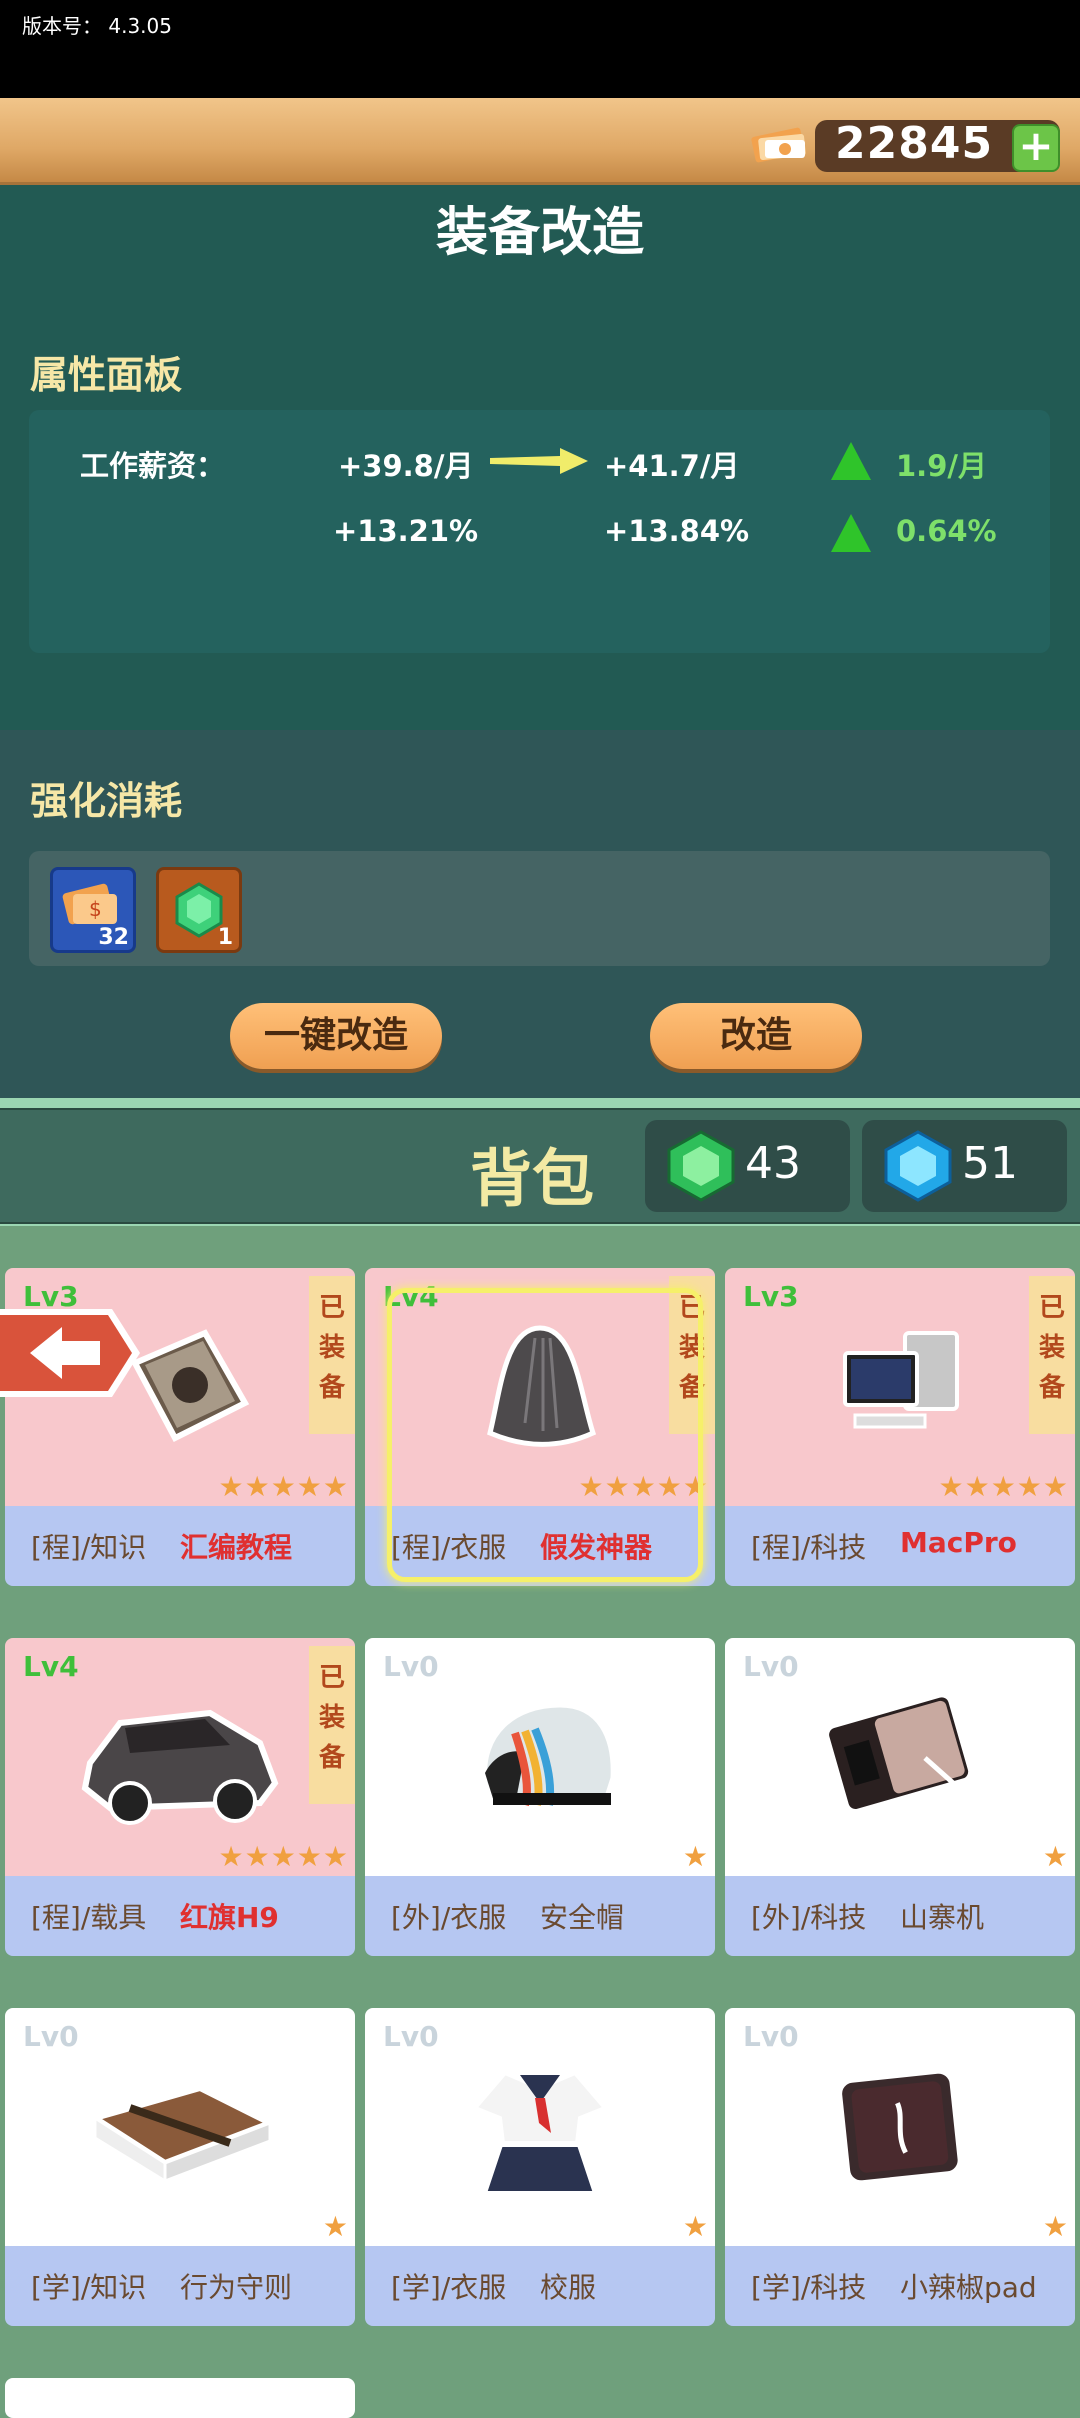 The image size is (1080, 2418). I want to click on salary-delta: 1.9/月, so click(941, 466).